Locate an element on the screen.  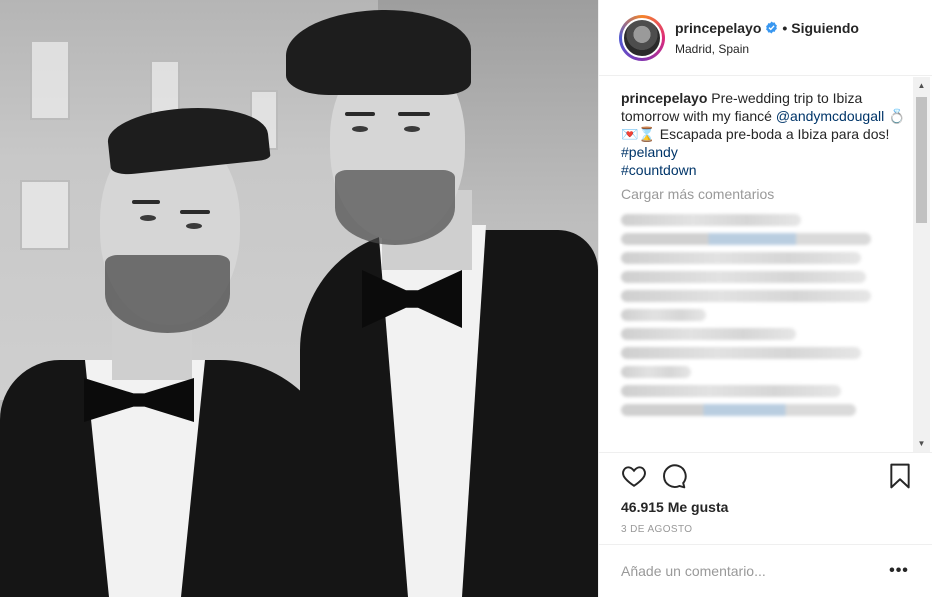
left-man-beard is located at coordinates (167, 294).